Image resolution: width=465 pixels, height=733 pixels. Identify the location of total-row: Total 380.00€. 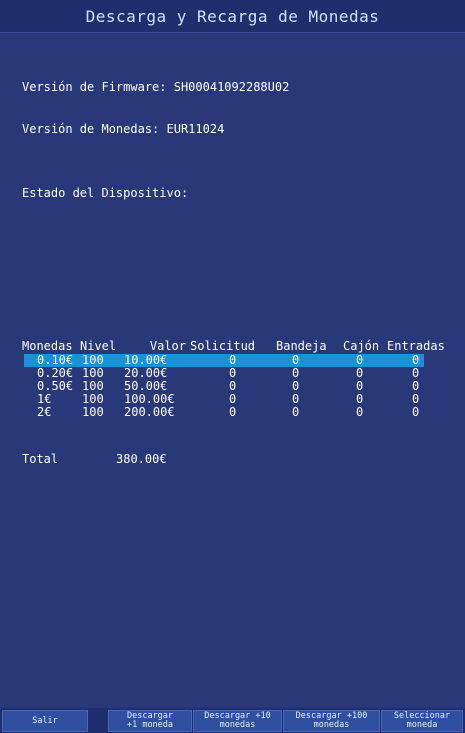
(94, 473).